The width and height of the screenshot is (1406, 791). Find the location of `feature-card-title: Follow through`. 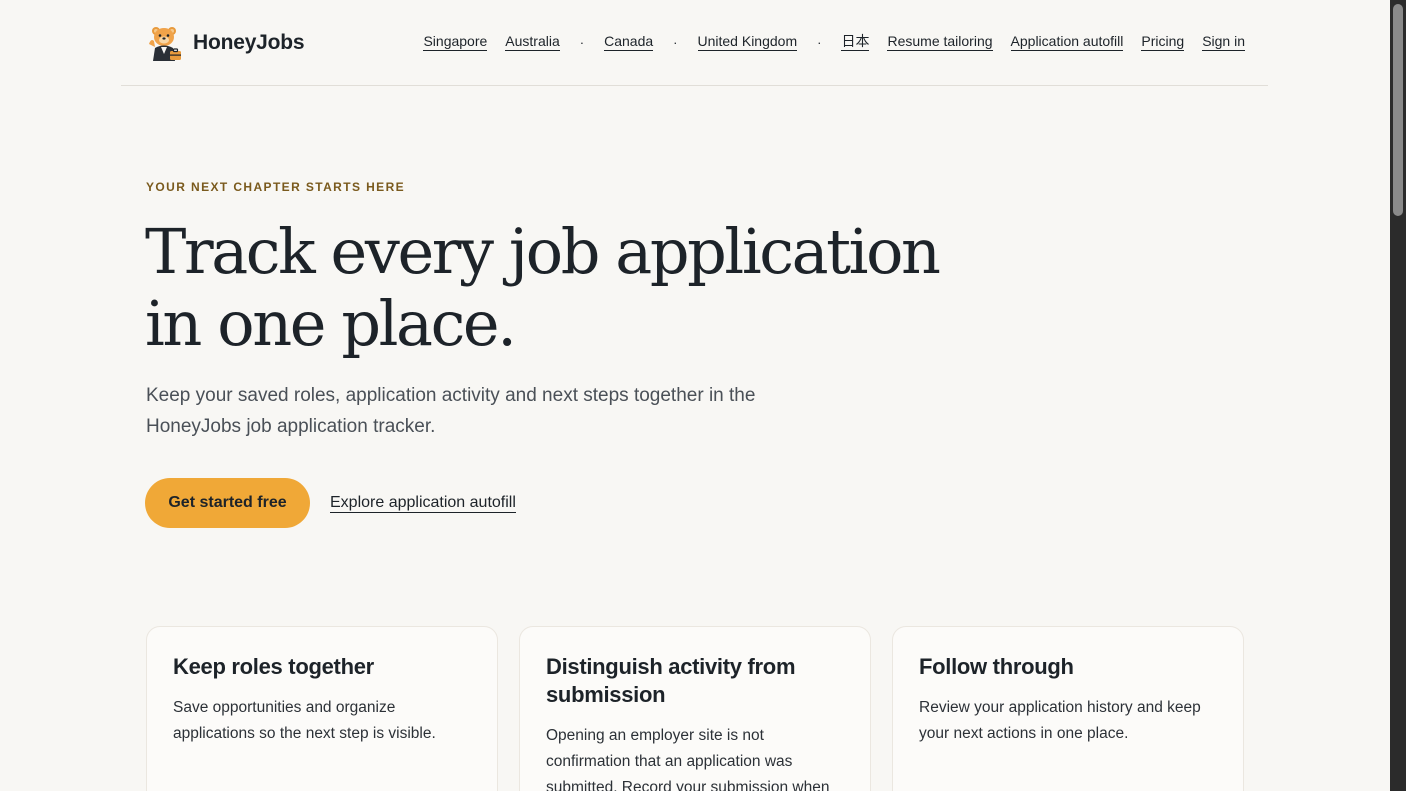

feature-card-title: Follow through is located at coordinates (996, 666).